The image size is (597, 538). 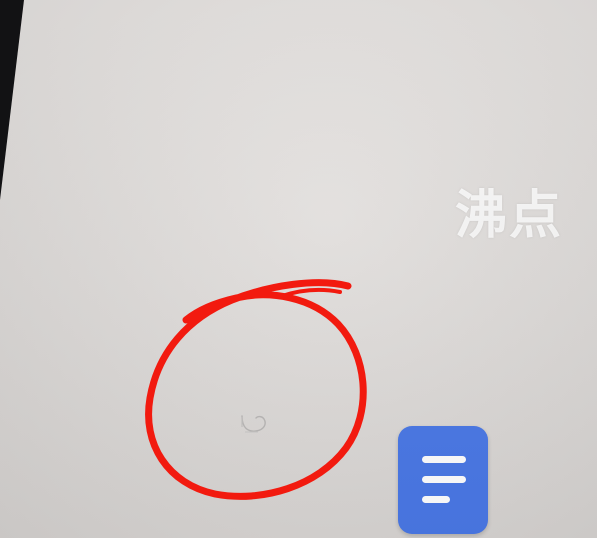 I want to click on document-icon, so click(x=443, y=480).